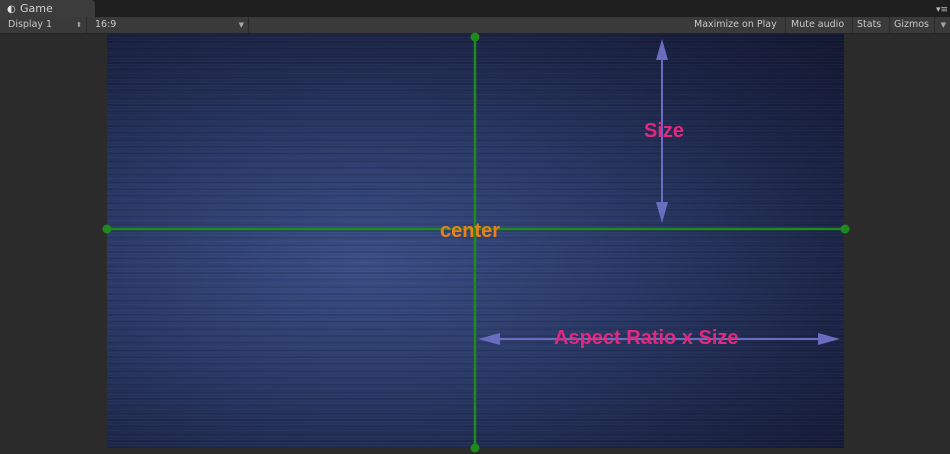 This screenshot has height=454, width=950. What do you see at coordinates (829, 339) in the screenshot?
I see `arrow-right-icon` at bounding box center [829, 339].